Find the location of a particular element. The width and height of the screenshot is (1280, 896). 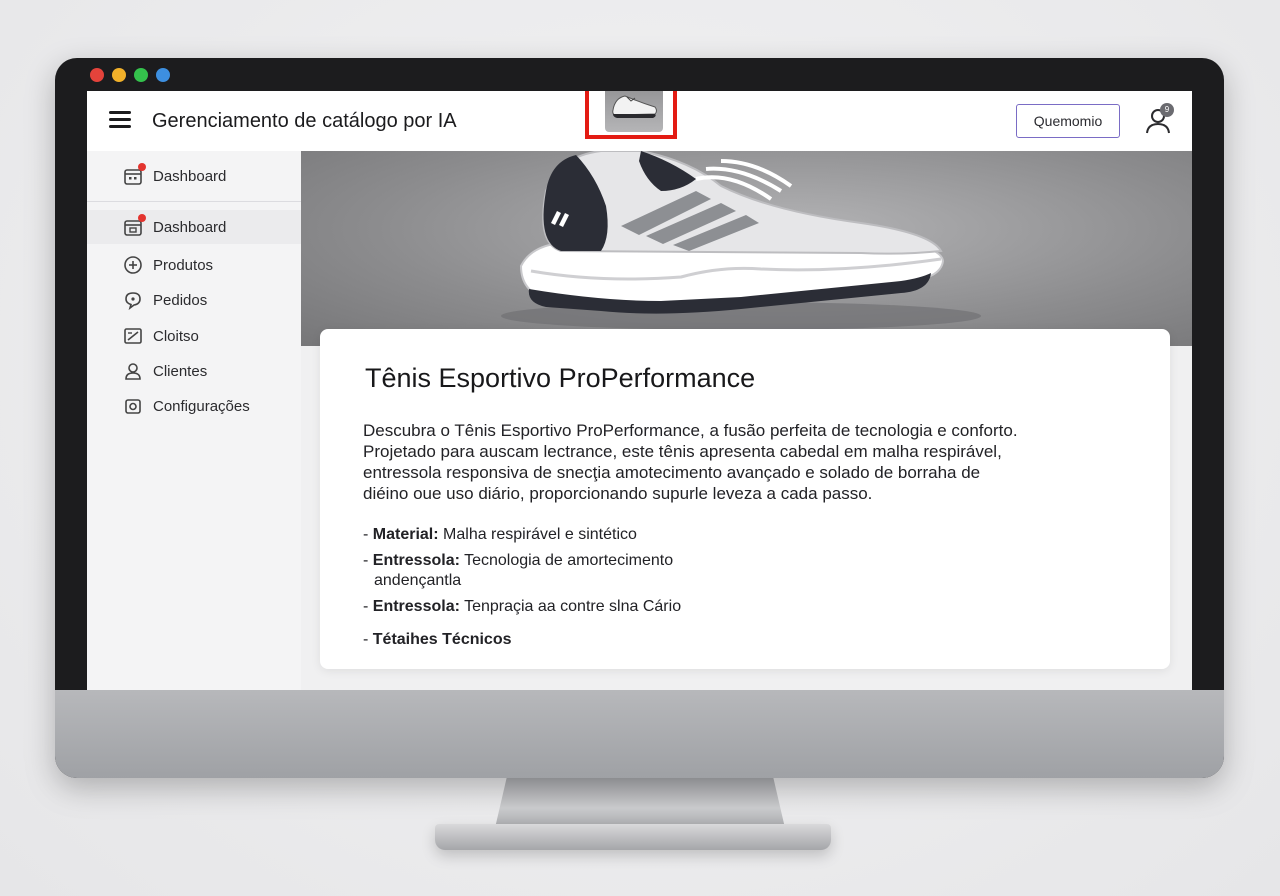

menu-icon is located at coordinates (120, 120).